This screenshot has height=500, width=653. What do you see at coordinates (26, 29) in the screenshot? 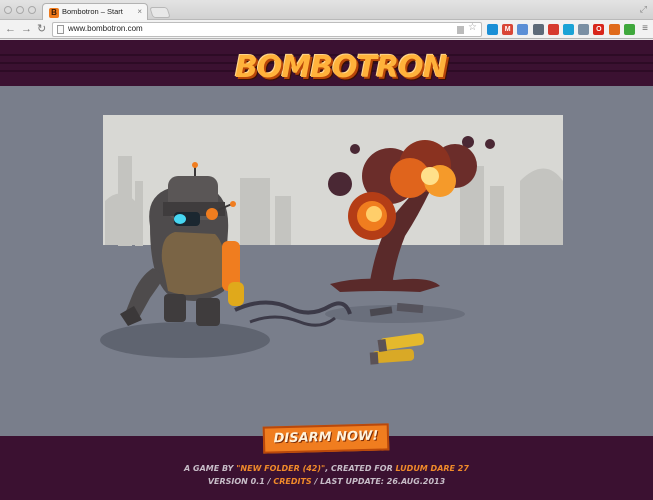
I see `forward-button: →` at bounding box center [26, 29].